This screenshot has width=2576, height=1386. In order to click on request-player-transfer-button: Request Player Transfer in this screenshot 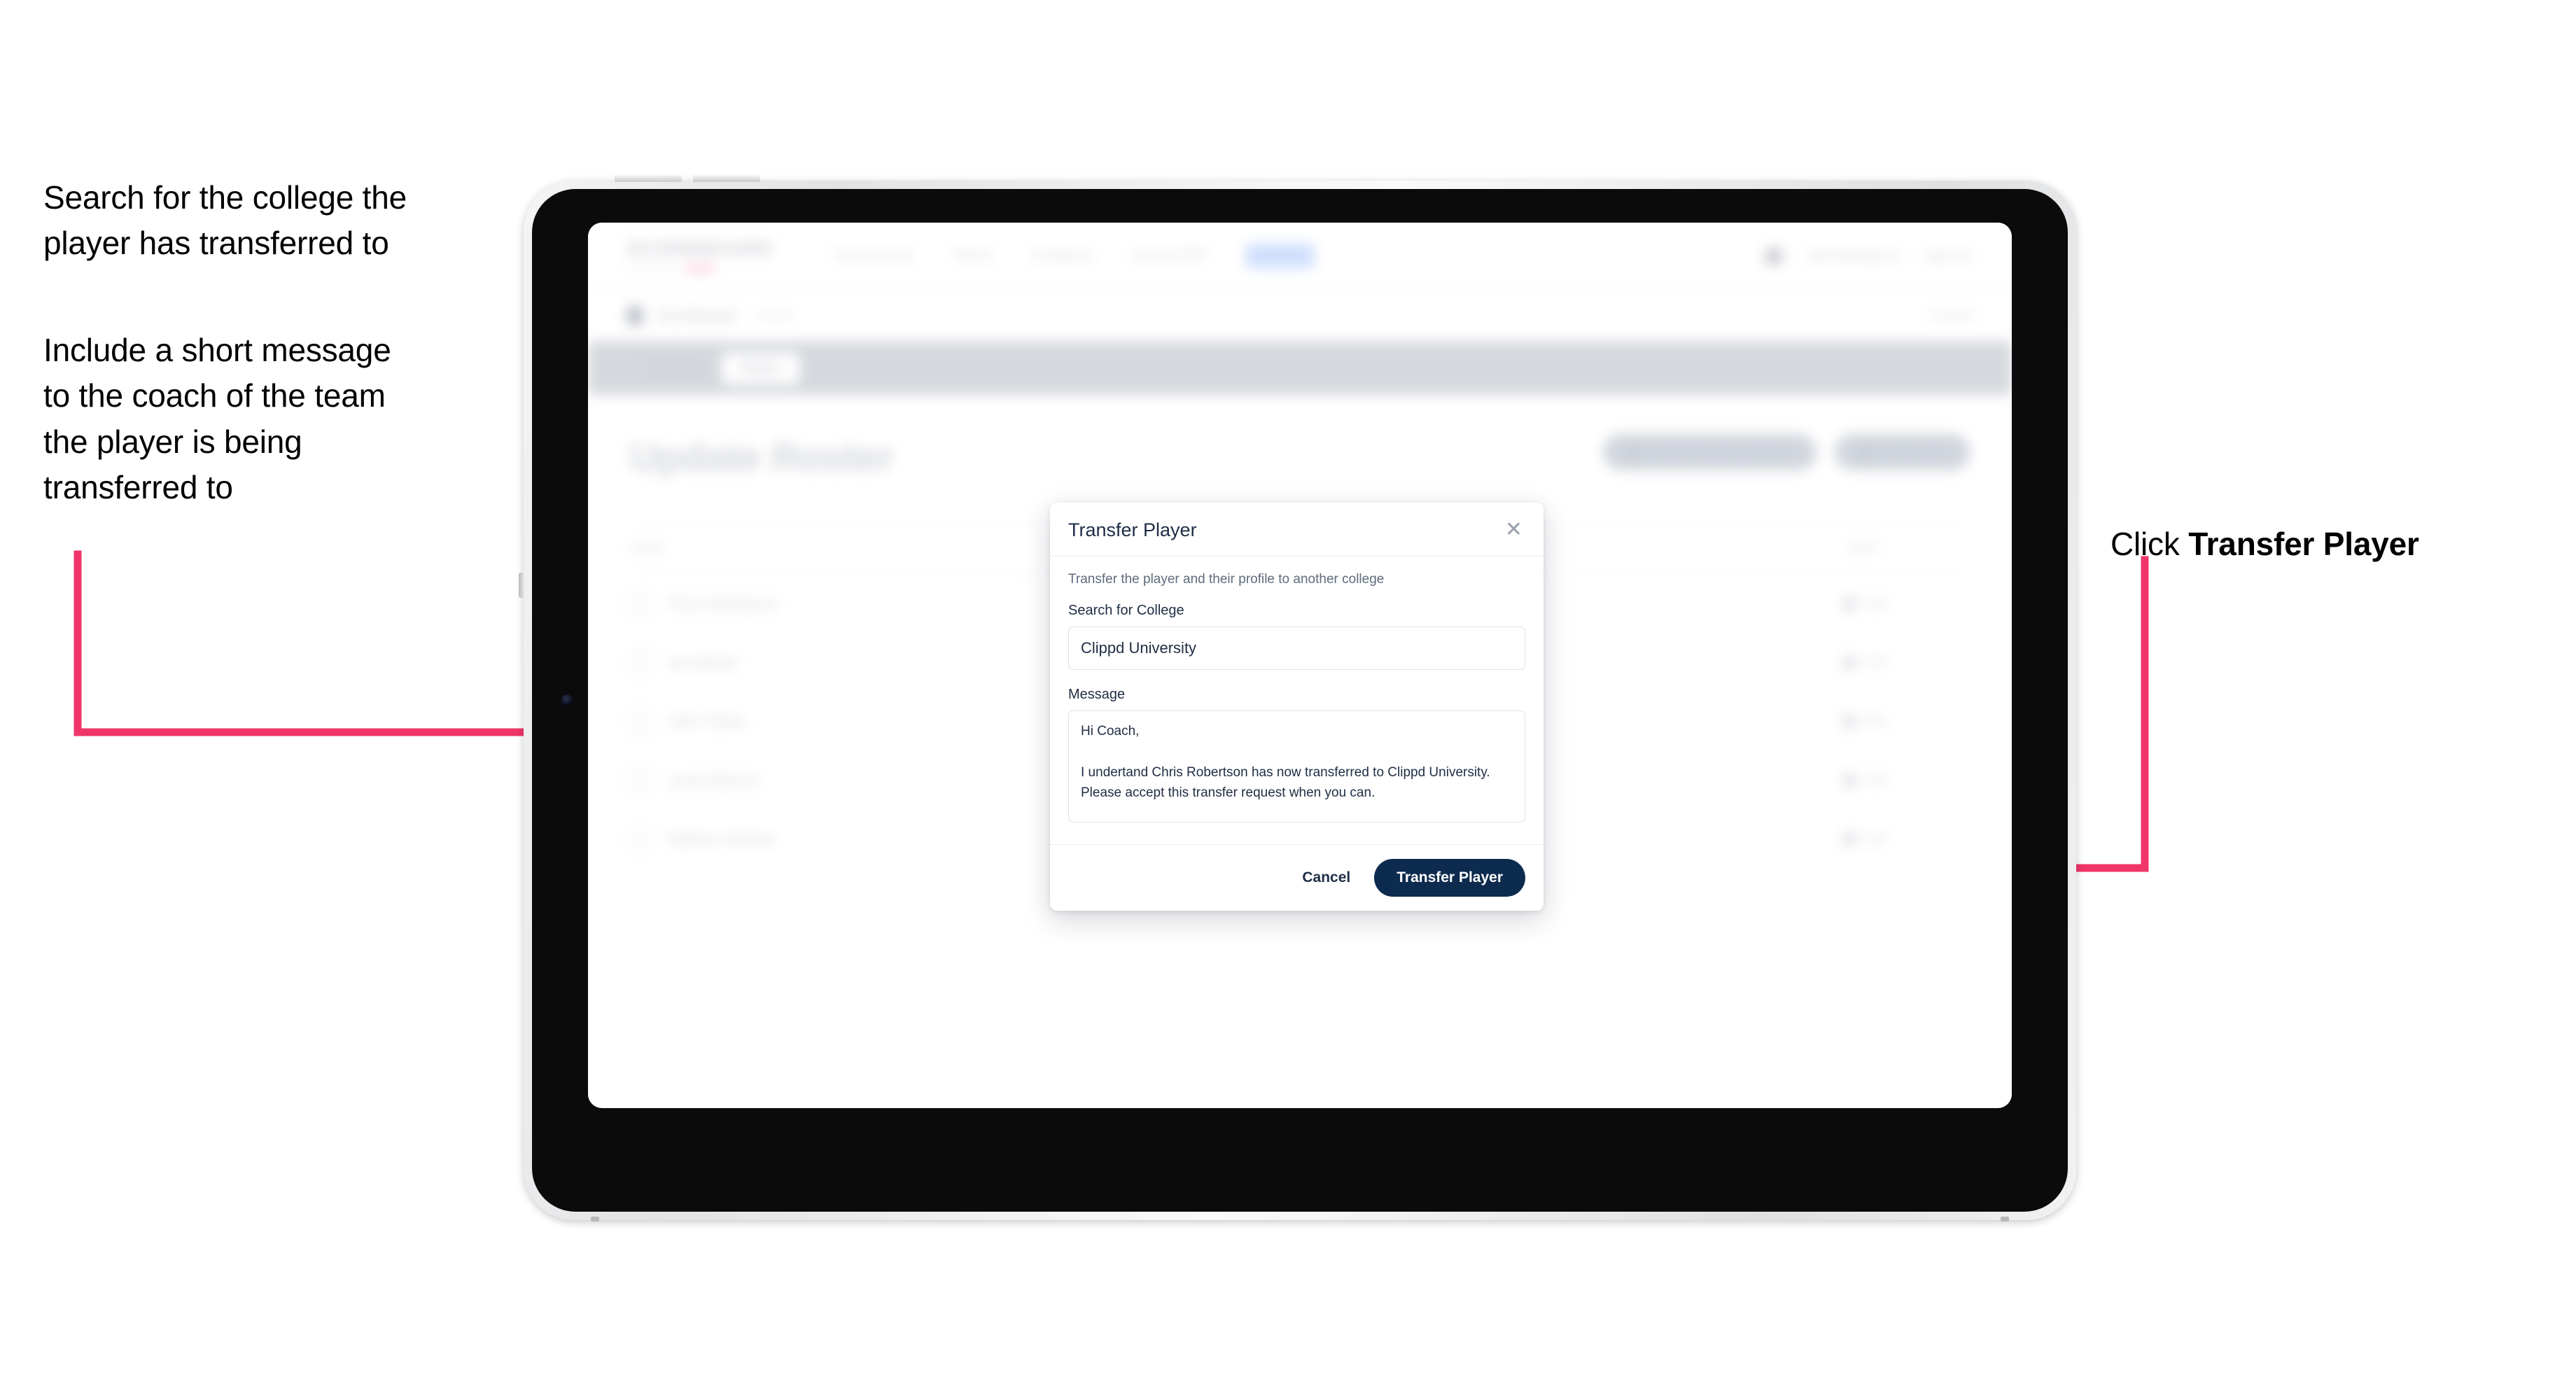, I will do `click(1710, 452)`.